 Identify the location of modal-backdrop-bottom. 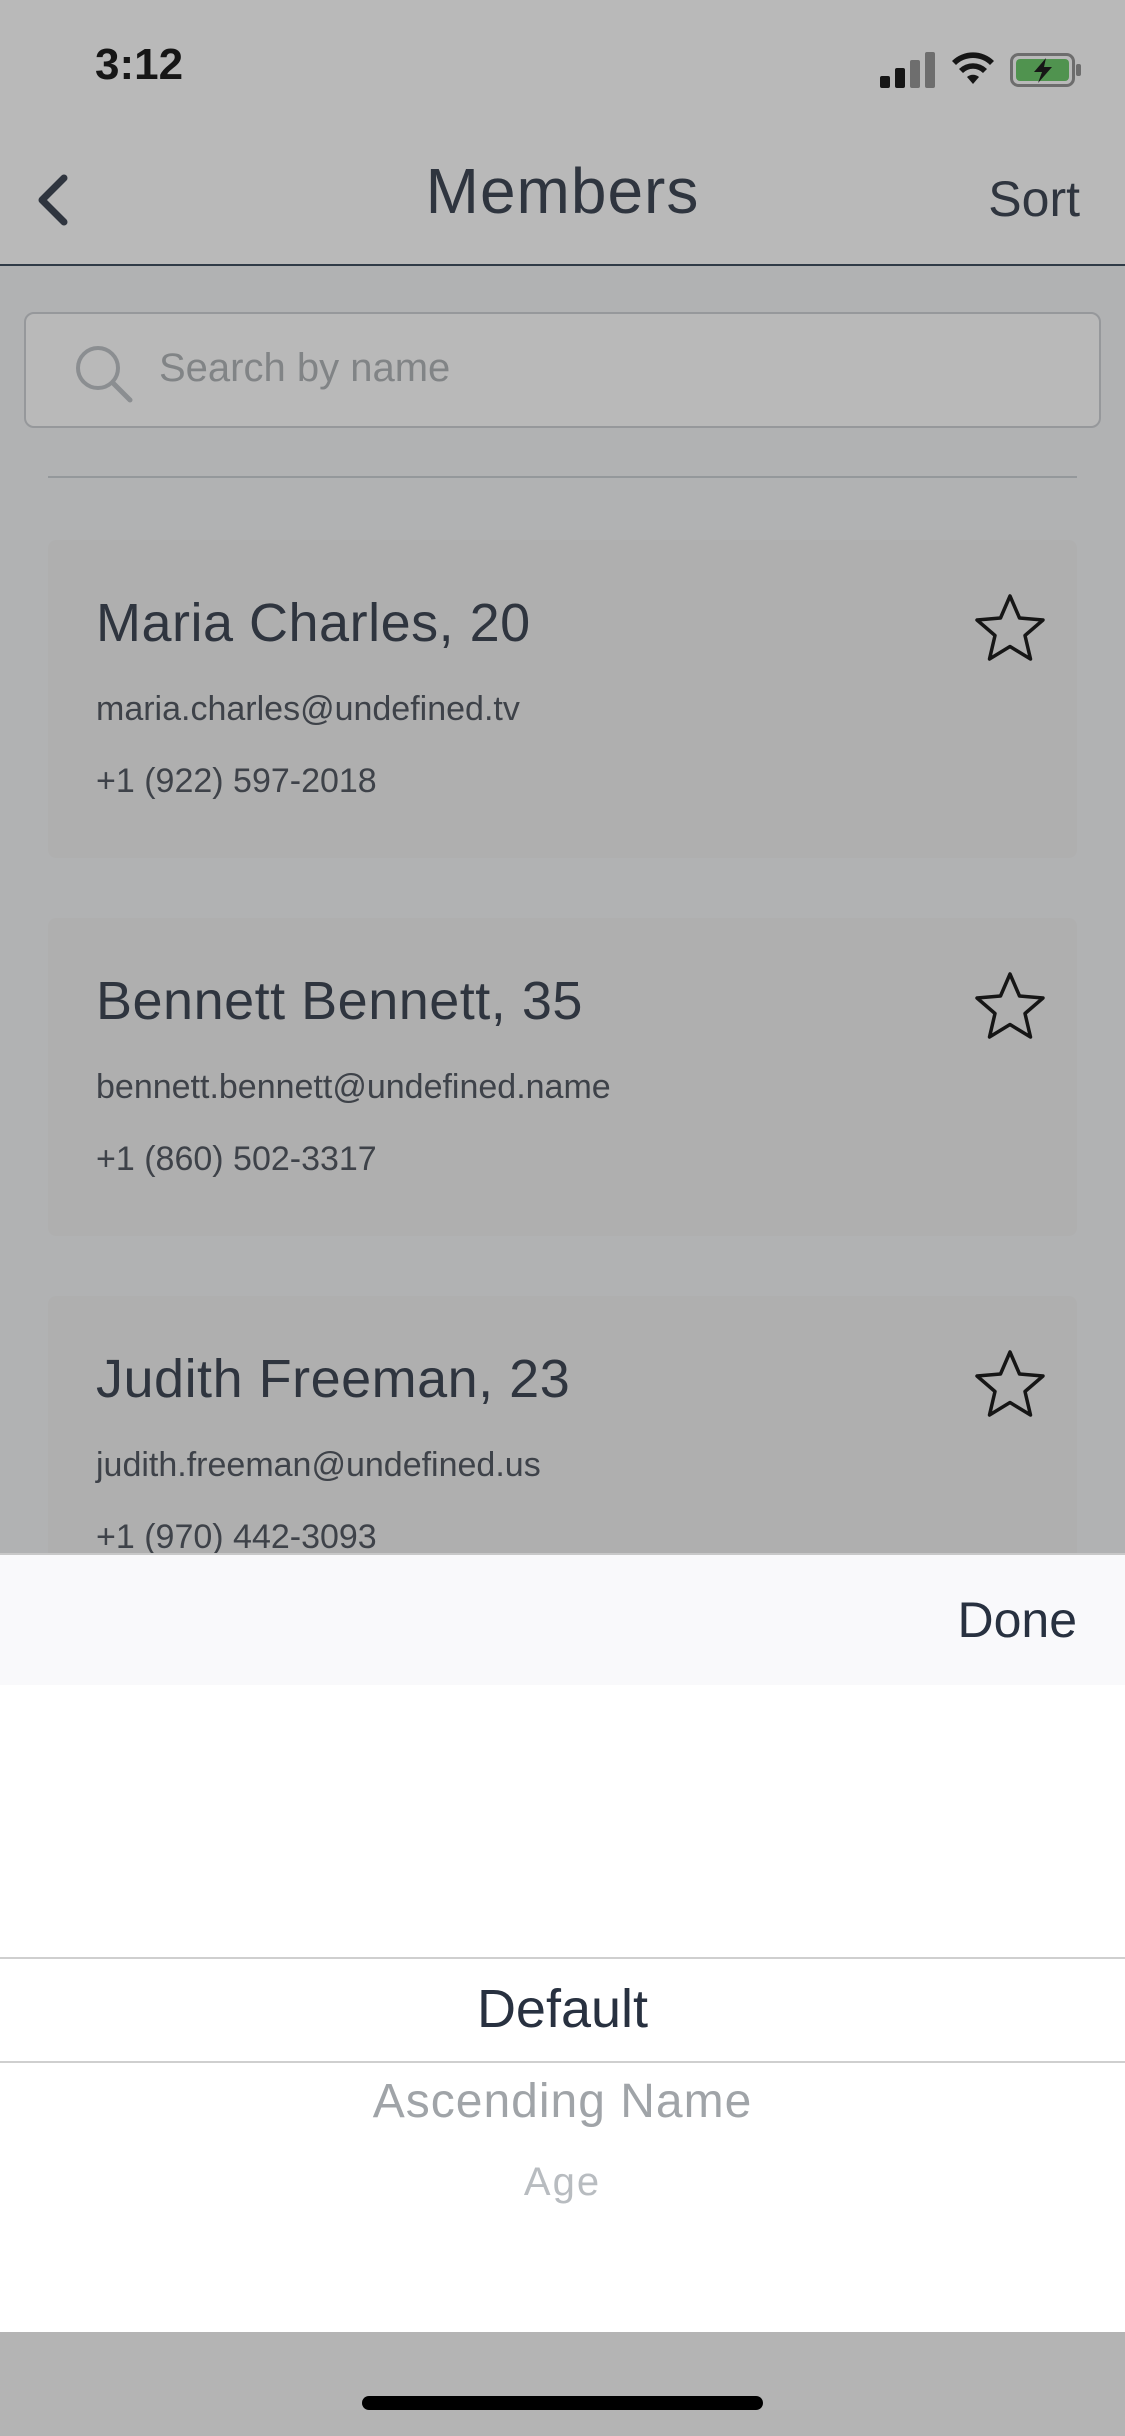
(562, 2384).